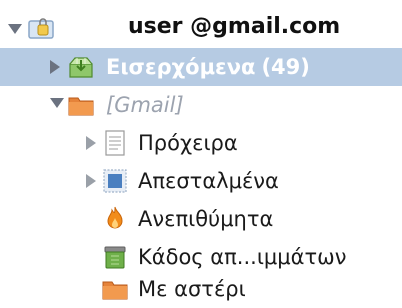 The height and width of the screenshot is (308, 402). What do you see at coordinates (285, 67) in the screenshot?
I see `unread-count: (49)` at bounding box center [285, 67].